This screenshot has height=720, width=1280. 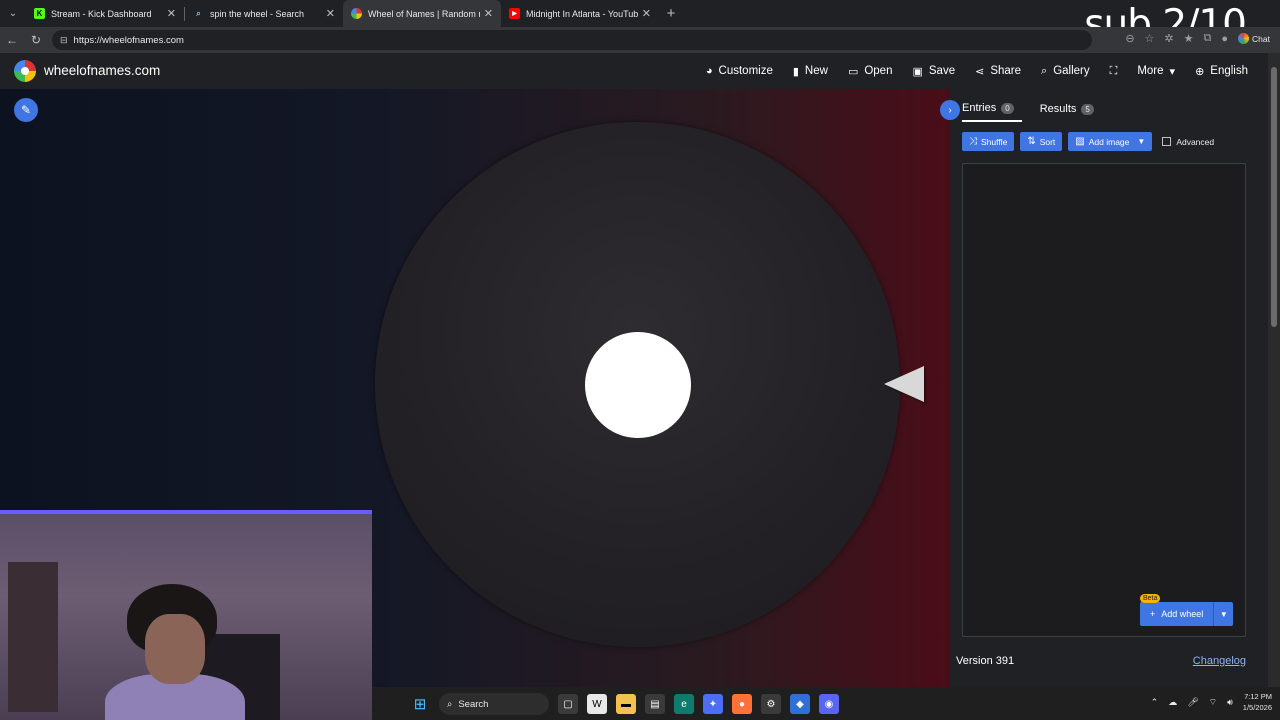 I want to click on chat-button: Chat, so click(x=1254, y=38).